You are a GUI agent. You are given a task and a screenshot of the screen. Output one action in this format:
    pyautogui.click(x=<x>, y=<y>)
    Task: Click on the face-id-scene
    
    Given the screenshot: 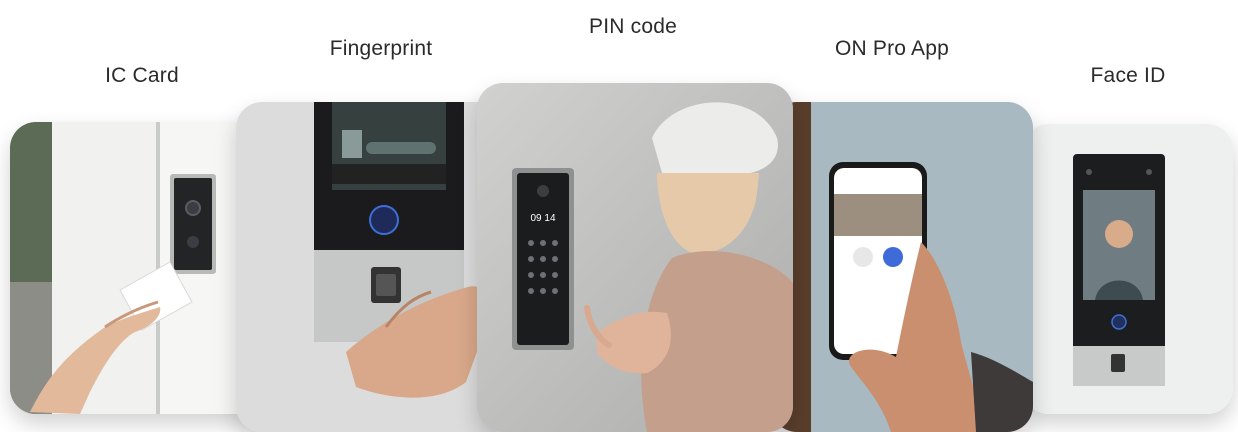 What is the action you would take?
    pyautogui.click(x=1128, y=269)
    